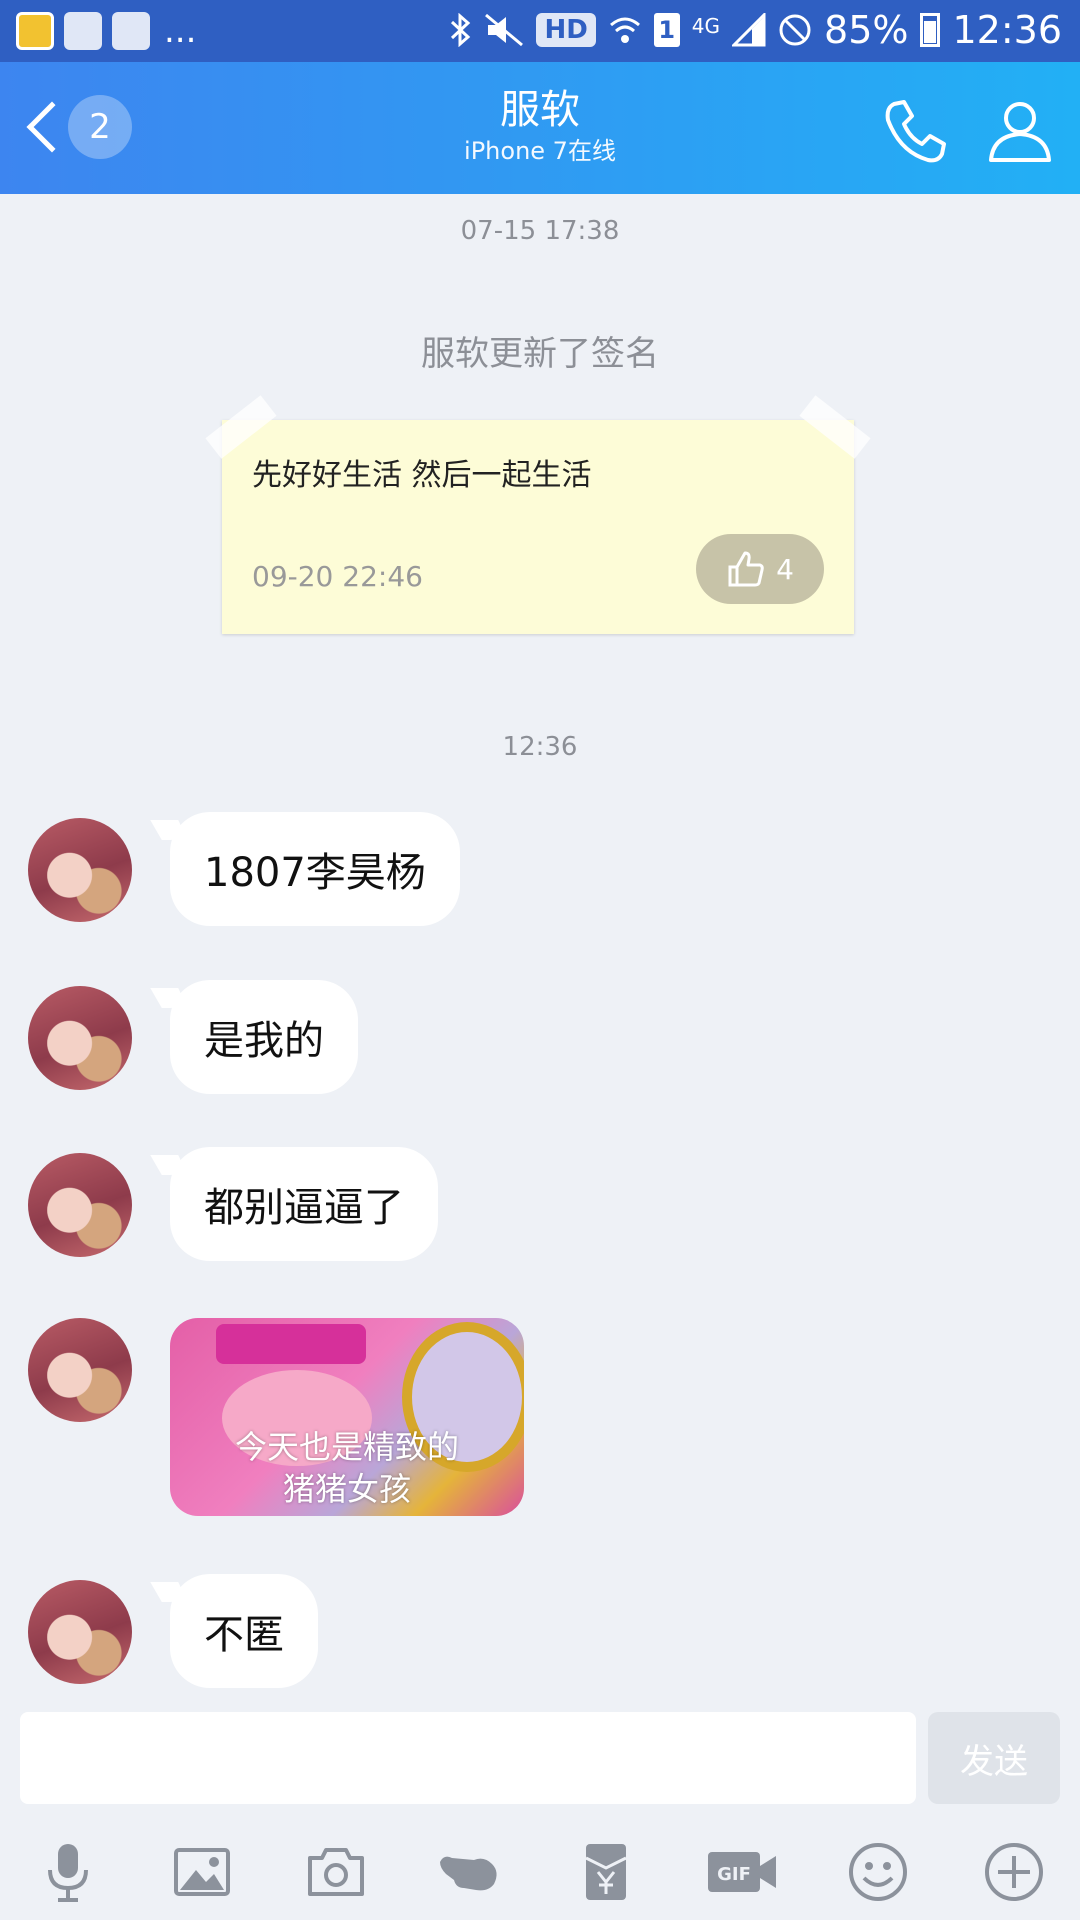 The height and width of the screenshot is (1920, 1080). I want to click on phone-icon, so click(915, 131).